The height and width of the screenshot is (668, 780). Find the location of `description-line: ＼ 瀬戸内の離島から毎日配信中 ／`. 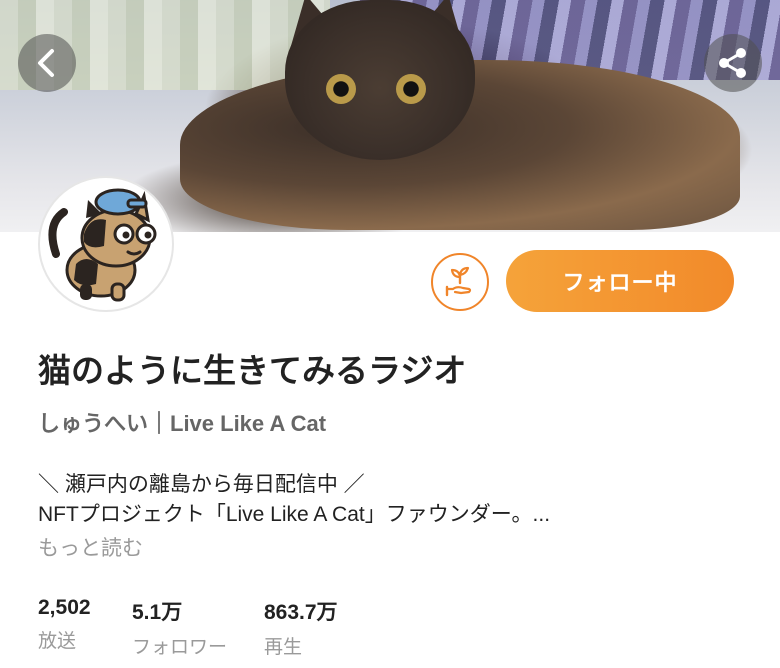

description-line: ＼ 瀬戸内の離島から毎日配信中 ／ is located at coordinates (201, 484).